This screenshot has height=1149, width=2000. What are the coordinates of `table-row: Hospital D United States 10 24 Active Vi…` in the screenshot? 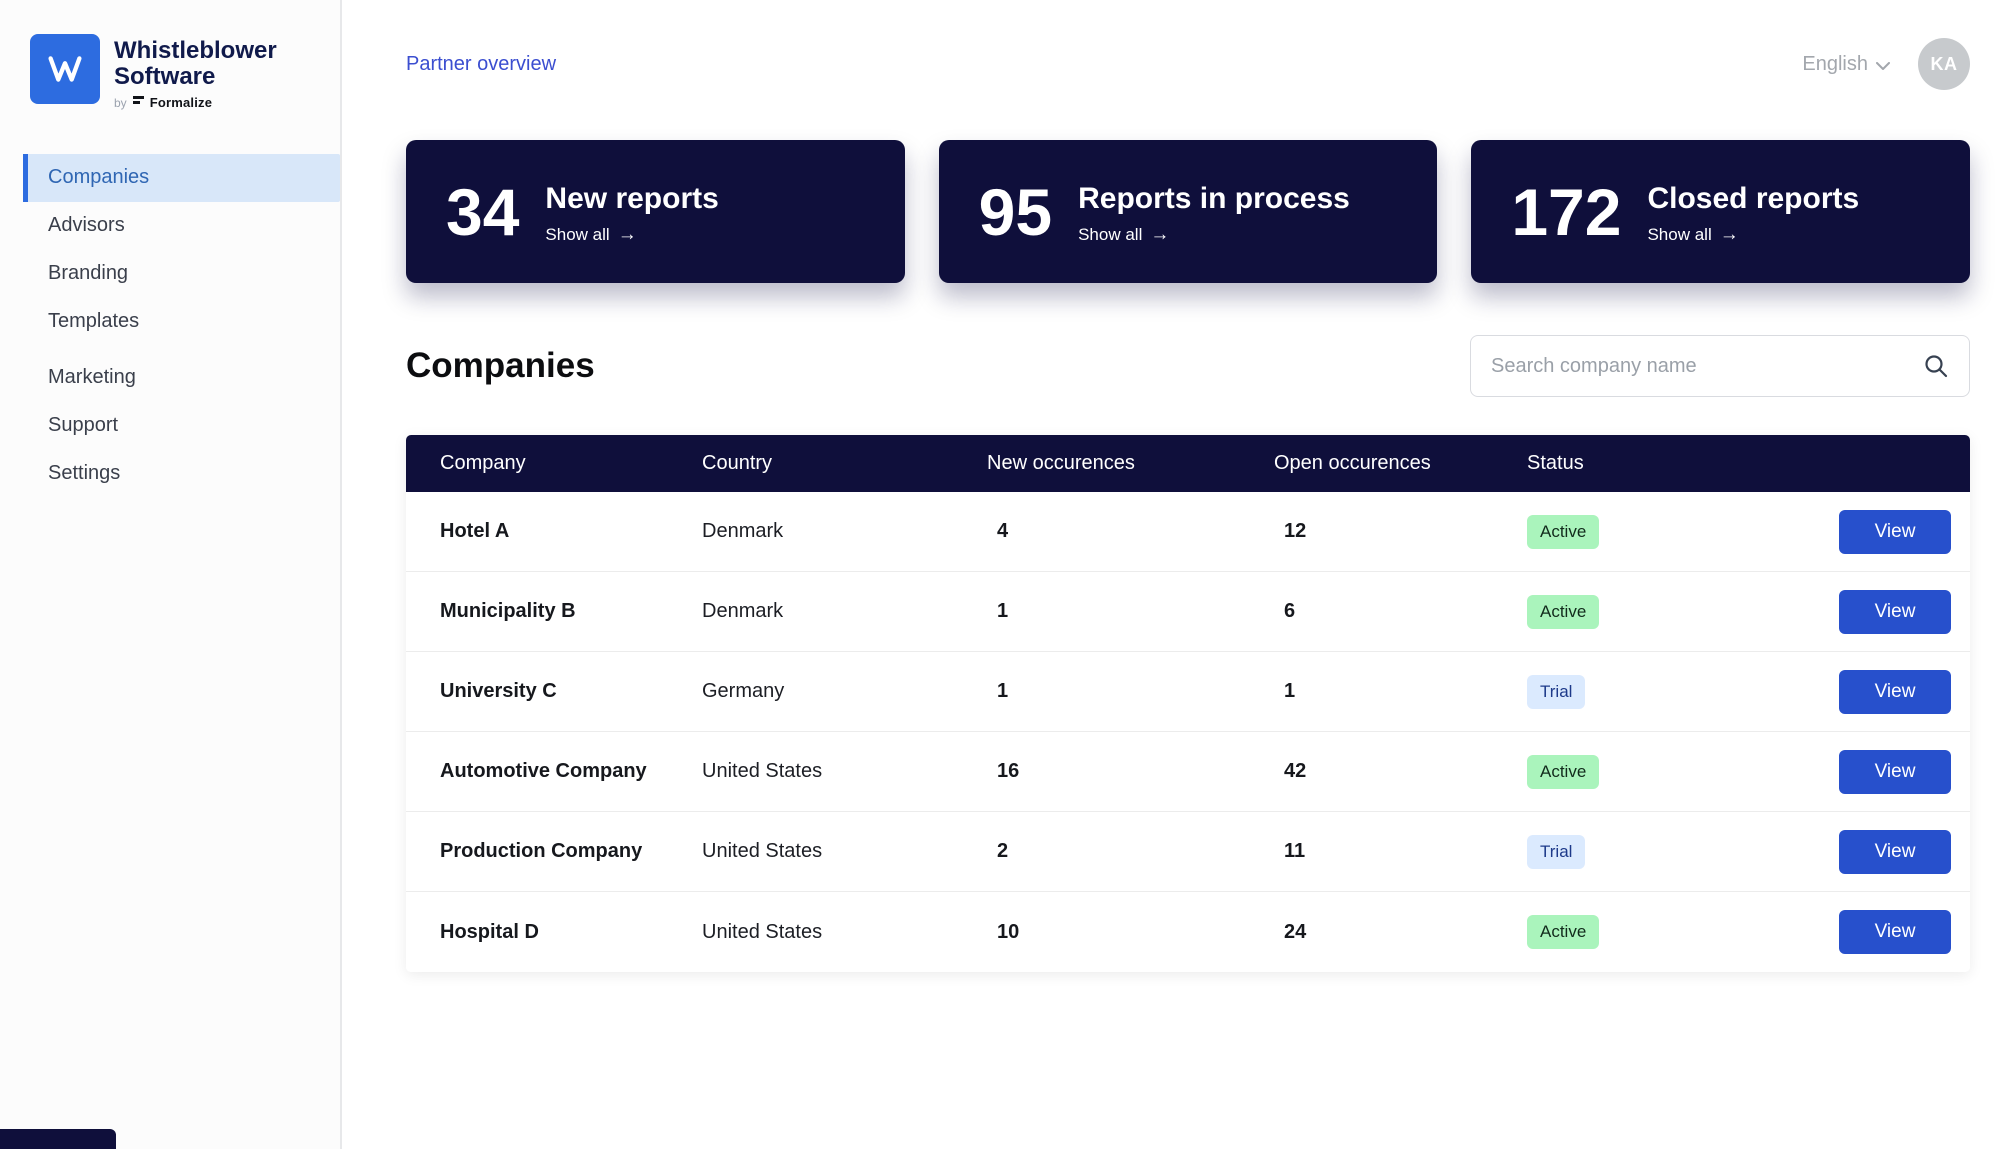 It's located at (1188, 932).